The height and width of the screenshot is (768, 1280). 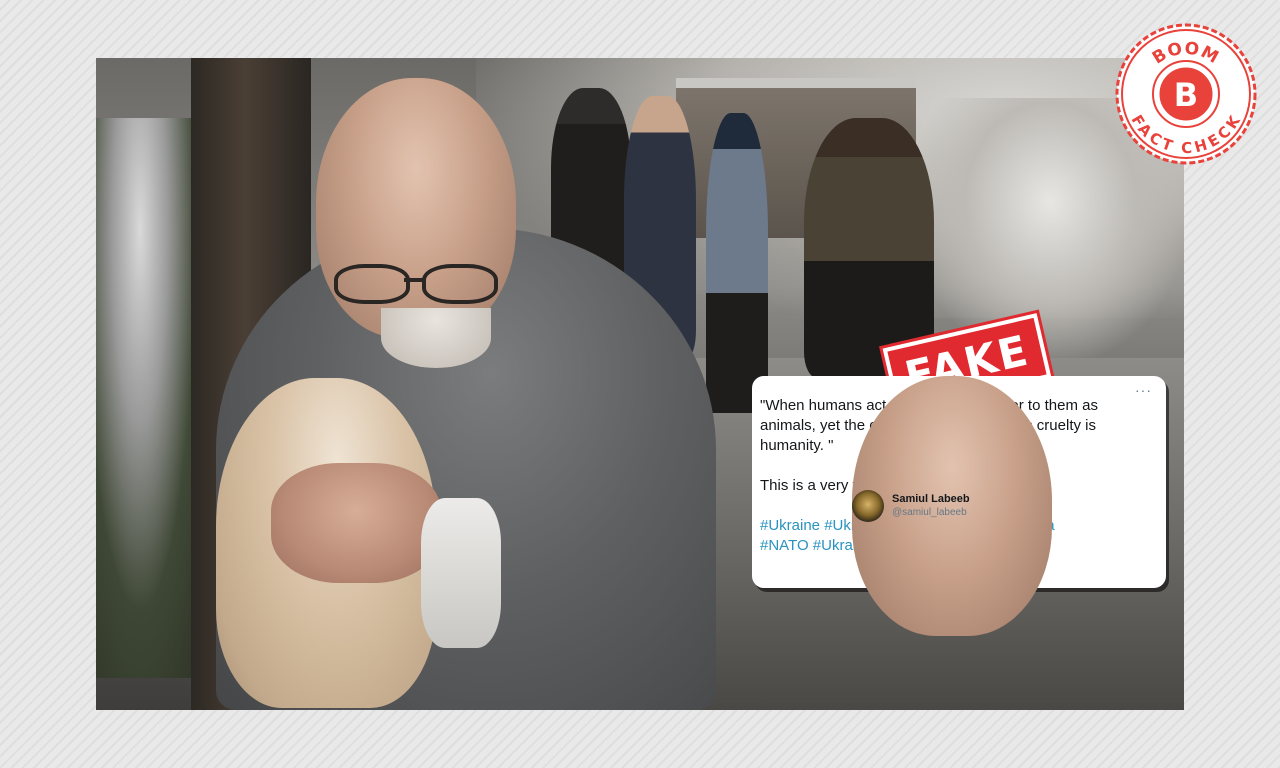 I want to click on photo-debris, so click(x=151, y=398).